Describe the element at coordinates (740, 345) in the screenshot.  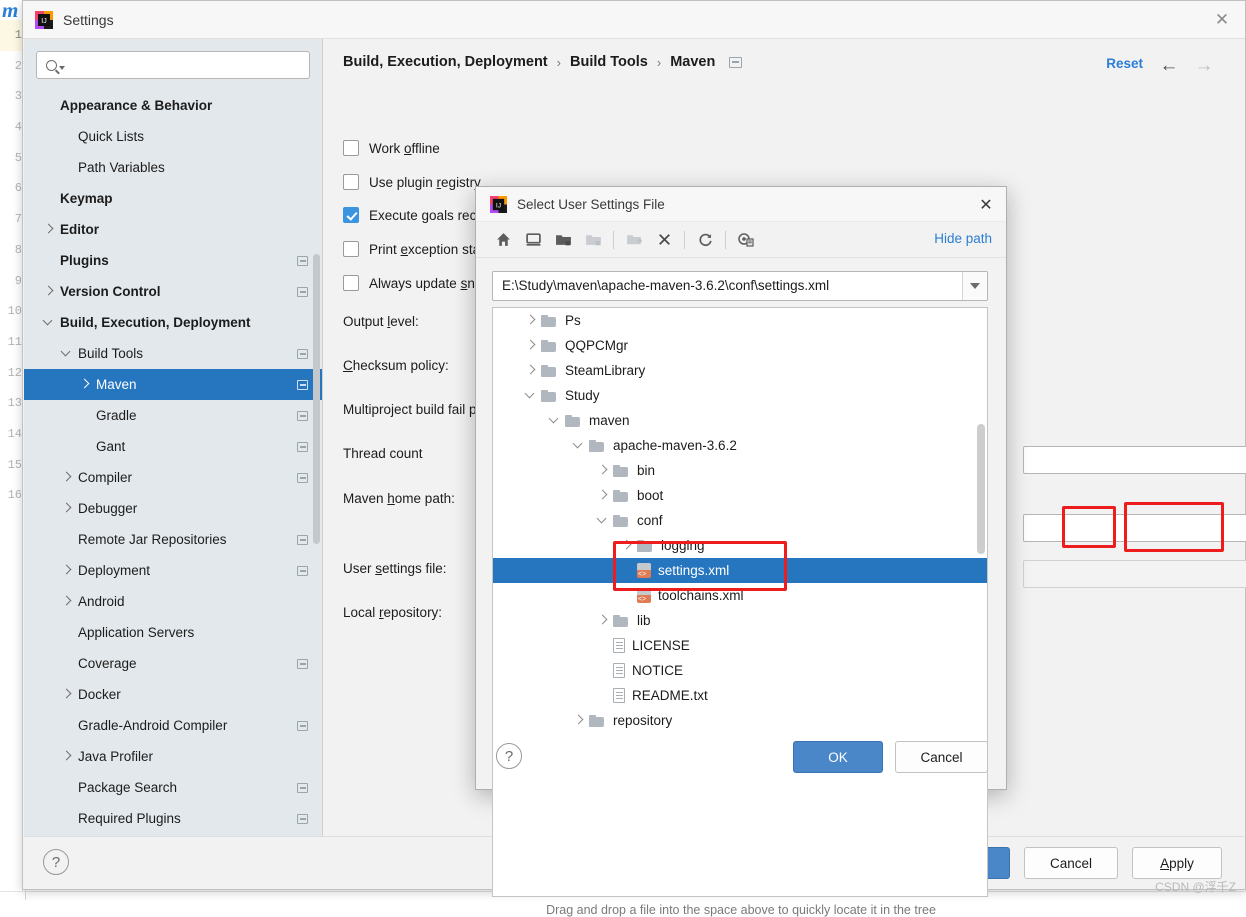
I see `file-tree-item-qqpcmgr: QQPCMgr` at that location.